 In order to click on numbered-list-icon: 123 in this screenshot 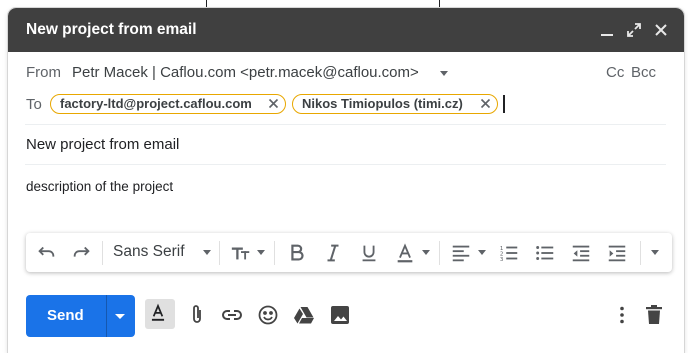, I will do `click(509, 253)`.